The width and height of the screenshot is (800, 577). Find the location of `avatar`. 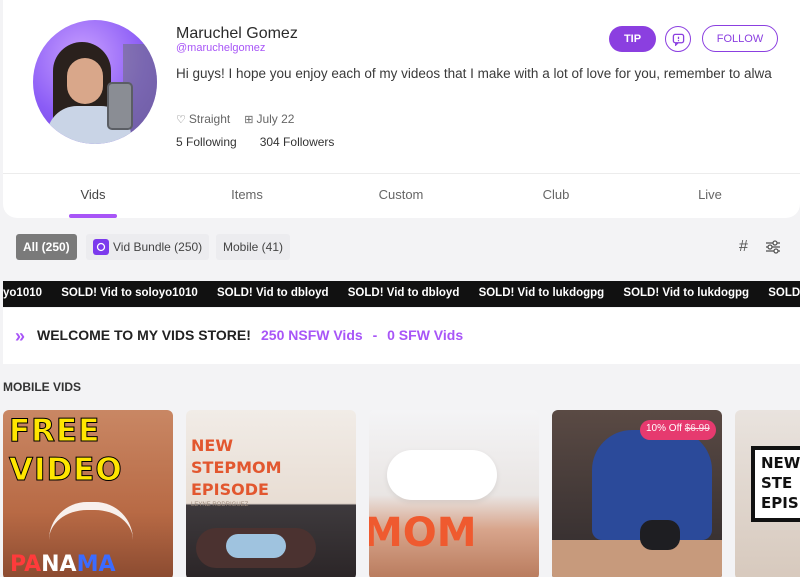

avatar is located at coordinates (95, 82).